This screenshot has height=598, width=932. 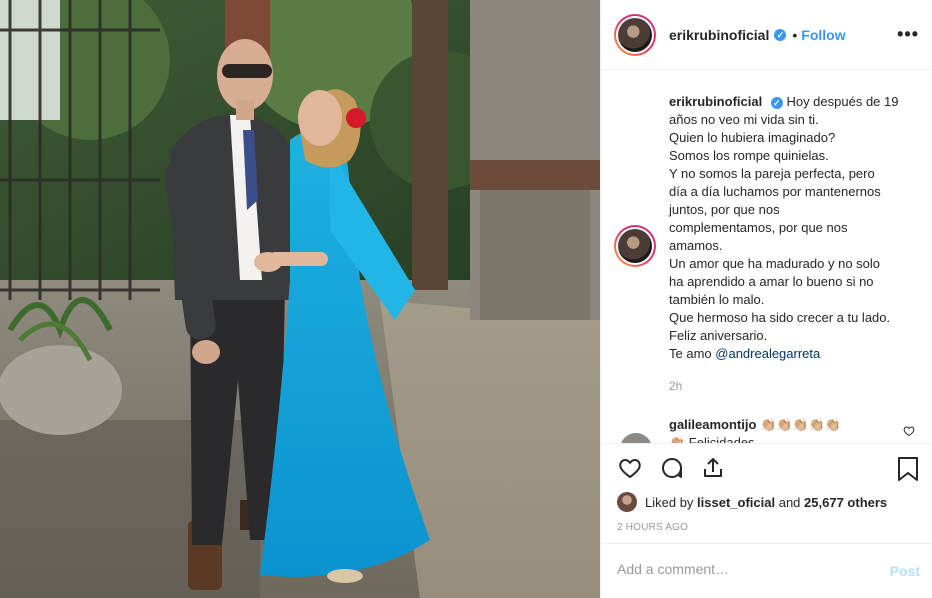 I want to click on comment-text: 👏🏼 Felicidades, so click(x=712, y=439).